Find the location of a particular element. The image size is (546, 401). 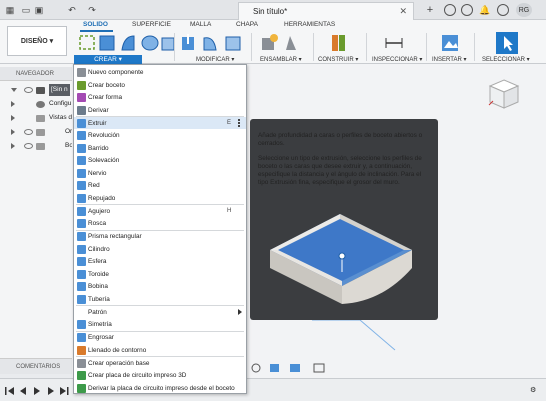

navigator-header: NAVEGADOR is located at coordinates (36, 74).